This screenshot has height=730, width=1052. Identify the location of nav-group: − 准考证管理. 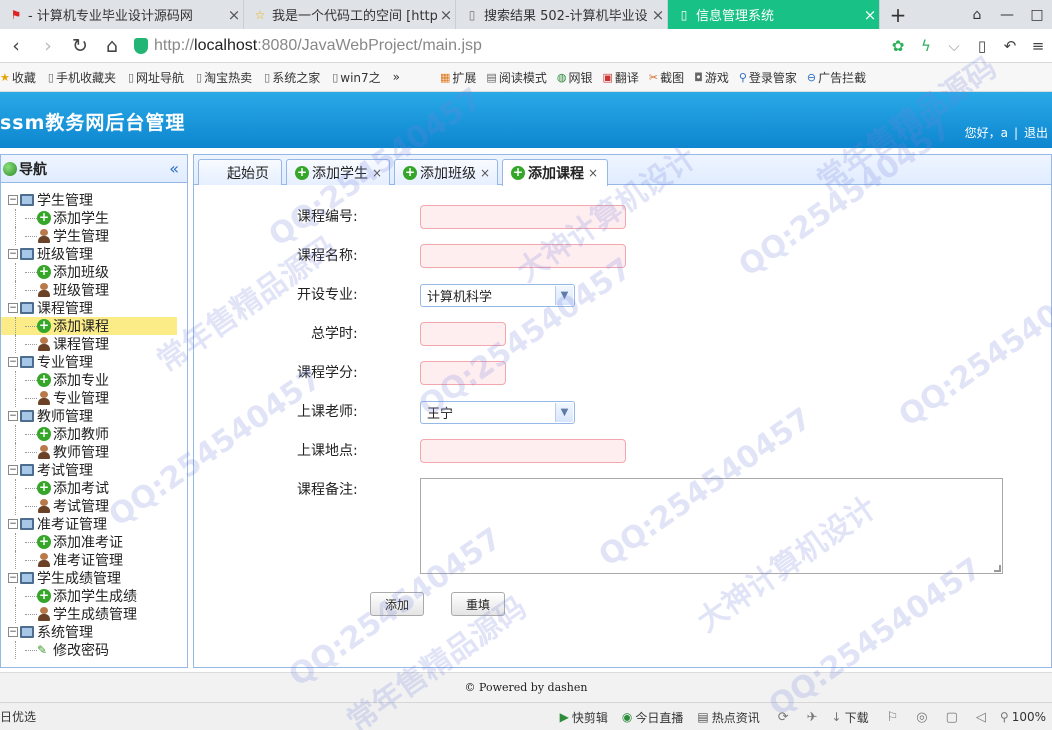
(94, 524).